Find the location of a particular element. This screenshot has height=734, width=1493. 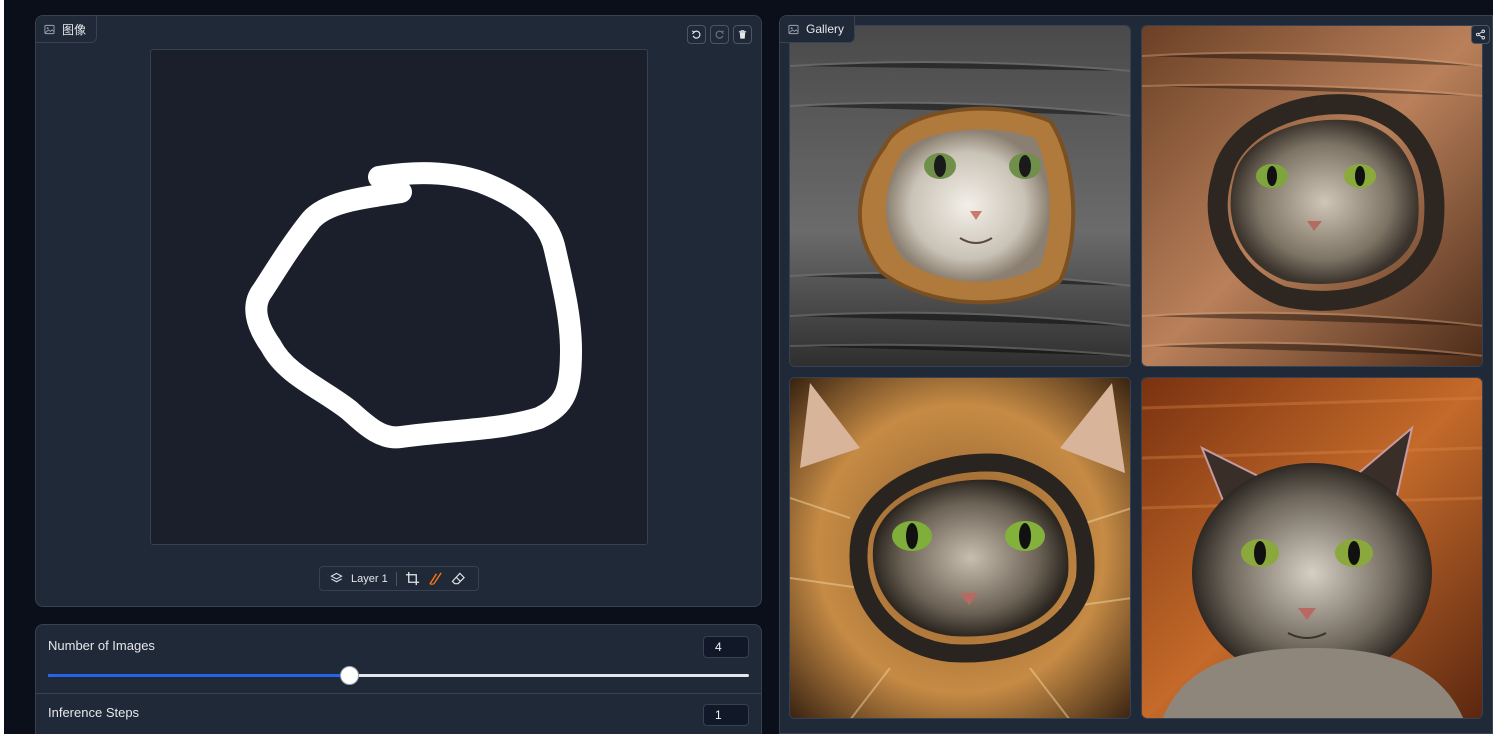

layer-name: Layer 1 is located at coordinates (369, 579).